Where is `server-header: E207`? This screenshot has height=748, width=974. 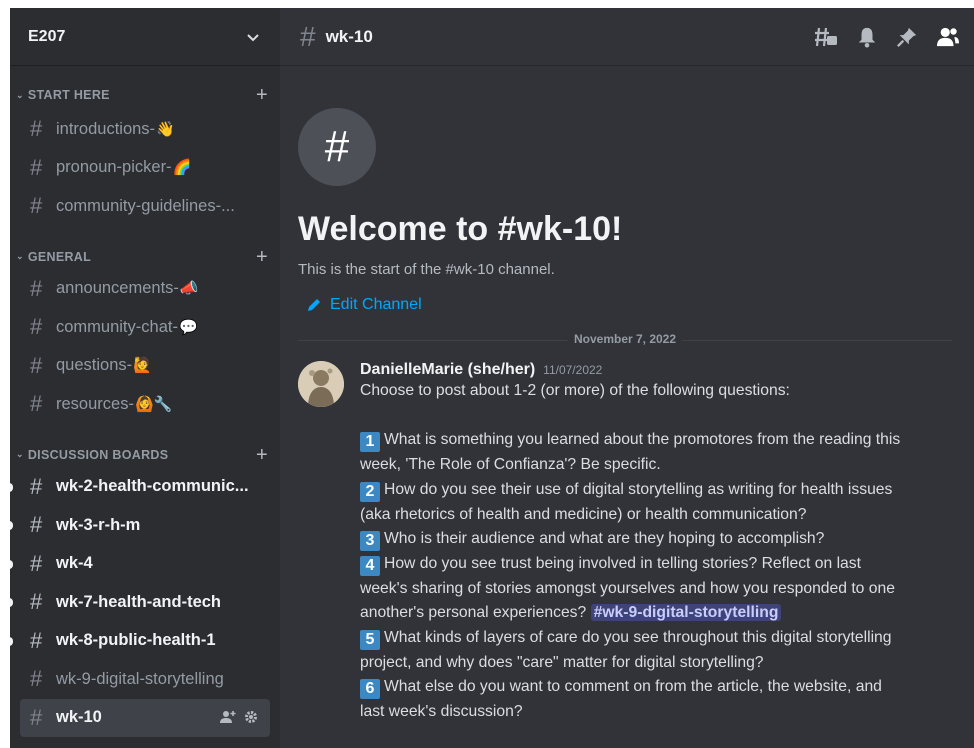 server-header: E207 is located at coordinates (145, 37).